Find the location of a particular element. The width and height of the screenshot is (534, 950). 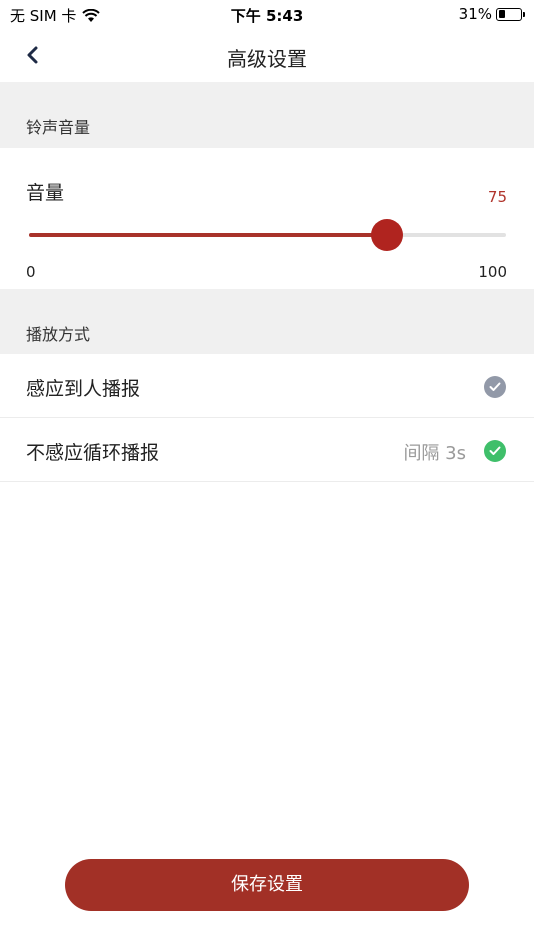

section-header-ringtone: 铃声音量 is located at coordinates (267, 115).